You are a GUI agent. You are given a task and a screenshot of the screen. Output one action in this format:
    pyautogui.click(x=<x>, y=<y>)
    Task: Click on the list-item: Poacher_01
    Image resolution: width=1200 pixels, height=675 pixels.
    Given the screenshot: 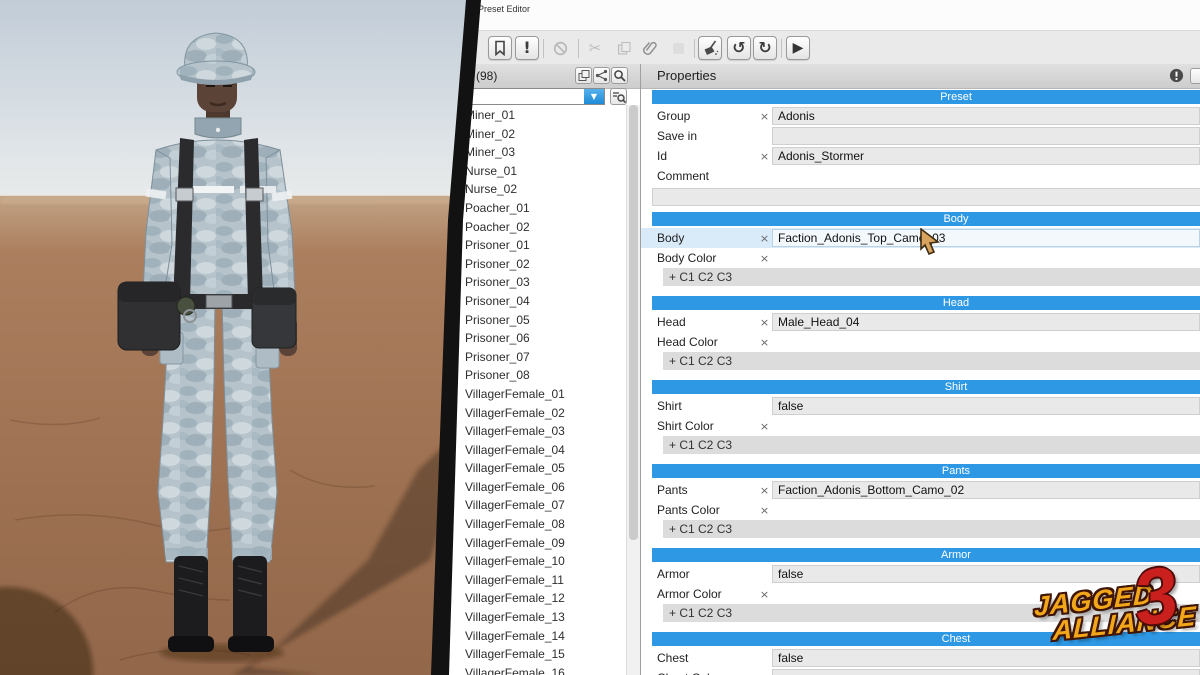 What is the action you would take?
    pyautogui.click(x=528, y=208)
    